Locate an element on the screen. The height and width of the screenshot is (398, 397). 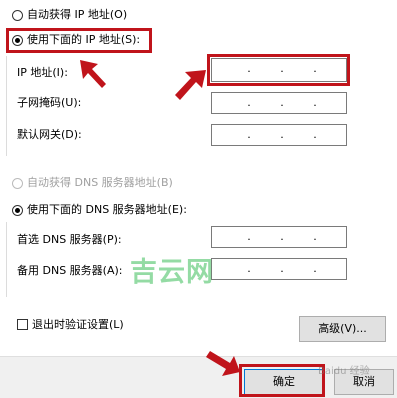
preferred-dns-field: . . . is located at coordinates (279, 237).